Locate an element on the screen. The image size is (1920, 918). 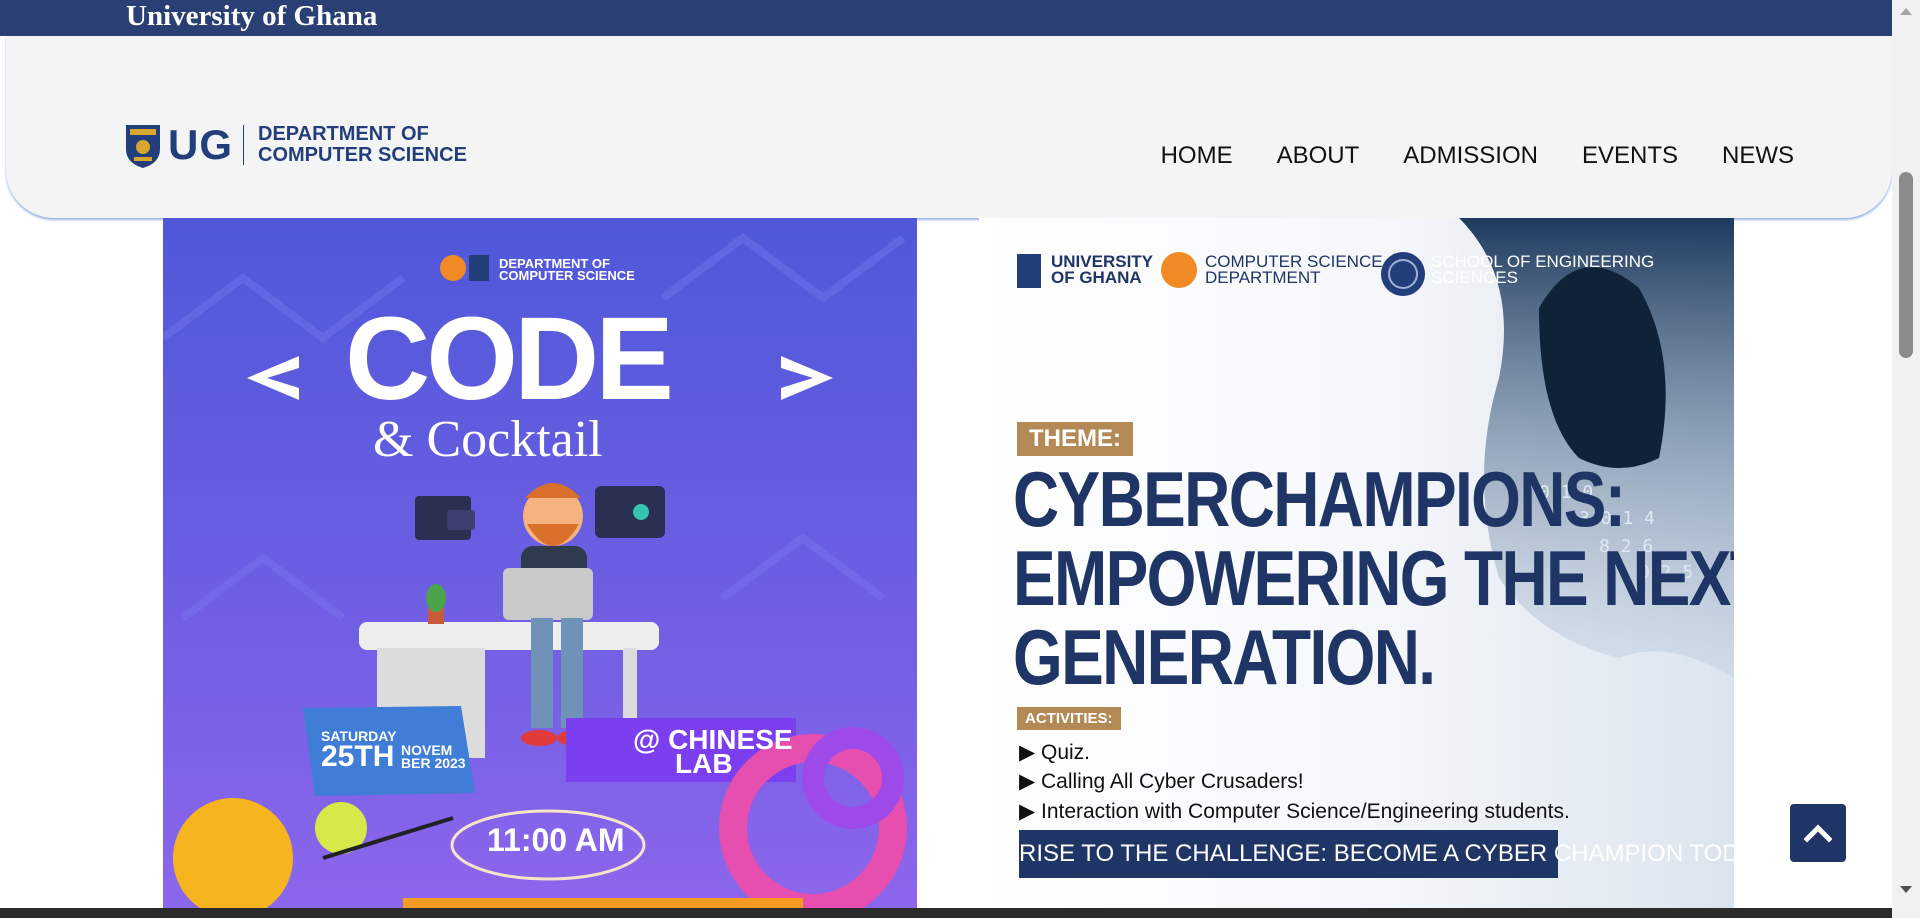
nav-events: EVENTS is located at coordinates (1630, 156).